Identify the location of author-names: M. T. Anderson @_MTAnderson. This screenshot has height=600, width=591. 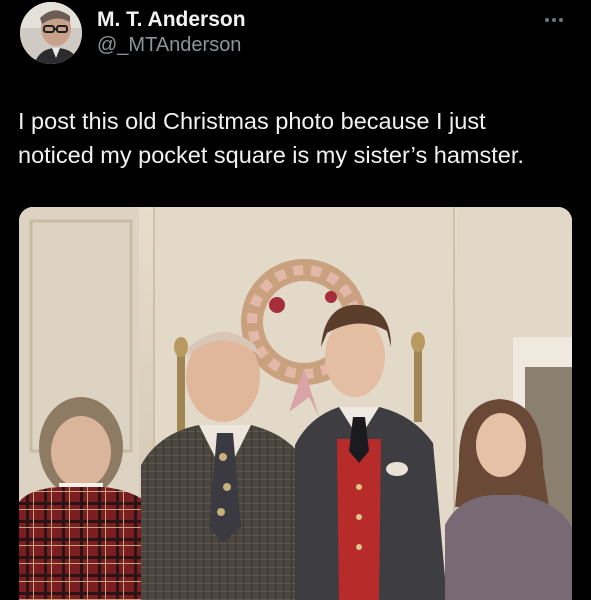
(171, 33).